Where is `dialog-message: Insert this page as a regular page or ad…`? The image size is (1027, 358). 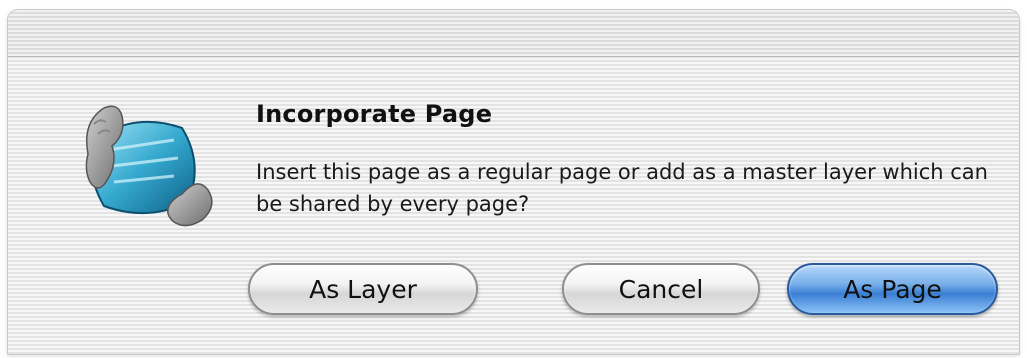 dialog-message: Insert this page as a regular page or ad… is located at coordinates (622, 188).